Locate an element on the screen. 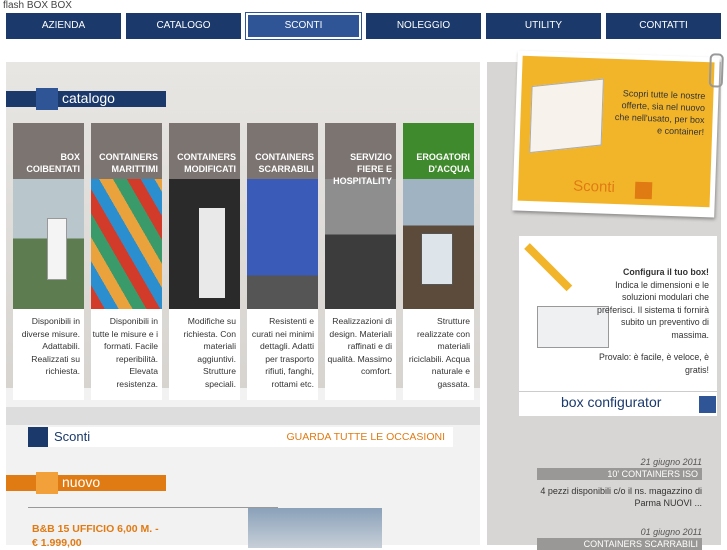 This screenshot has width=727, height=550. catalogo-header: catalogo is located at coordinates (86, 99).